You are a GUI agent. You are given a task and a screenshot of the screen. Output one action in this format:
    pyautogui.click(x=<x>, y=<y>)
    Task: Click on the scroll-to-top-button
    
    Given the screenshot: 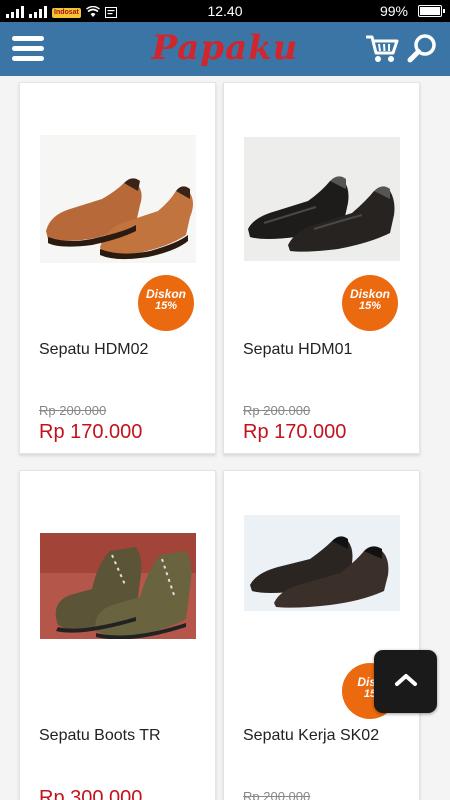 What is the action you would take?
    pyautogui.click(x=405, y=681)
    